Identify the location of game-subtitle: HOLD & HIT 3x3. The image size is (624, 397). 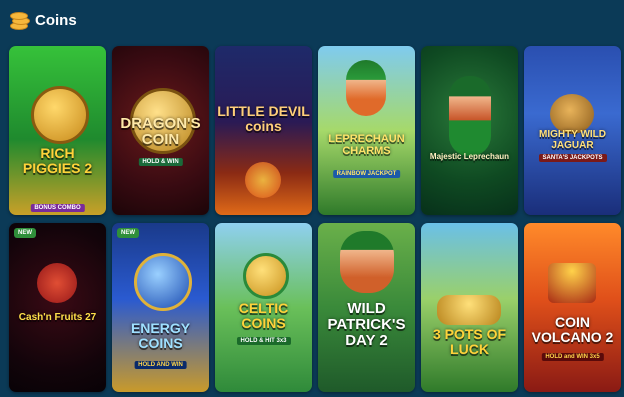
(263, 341).